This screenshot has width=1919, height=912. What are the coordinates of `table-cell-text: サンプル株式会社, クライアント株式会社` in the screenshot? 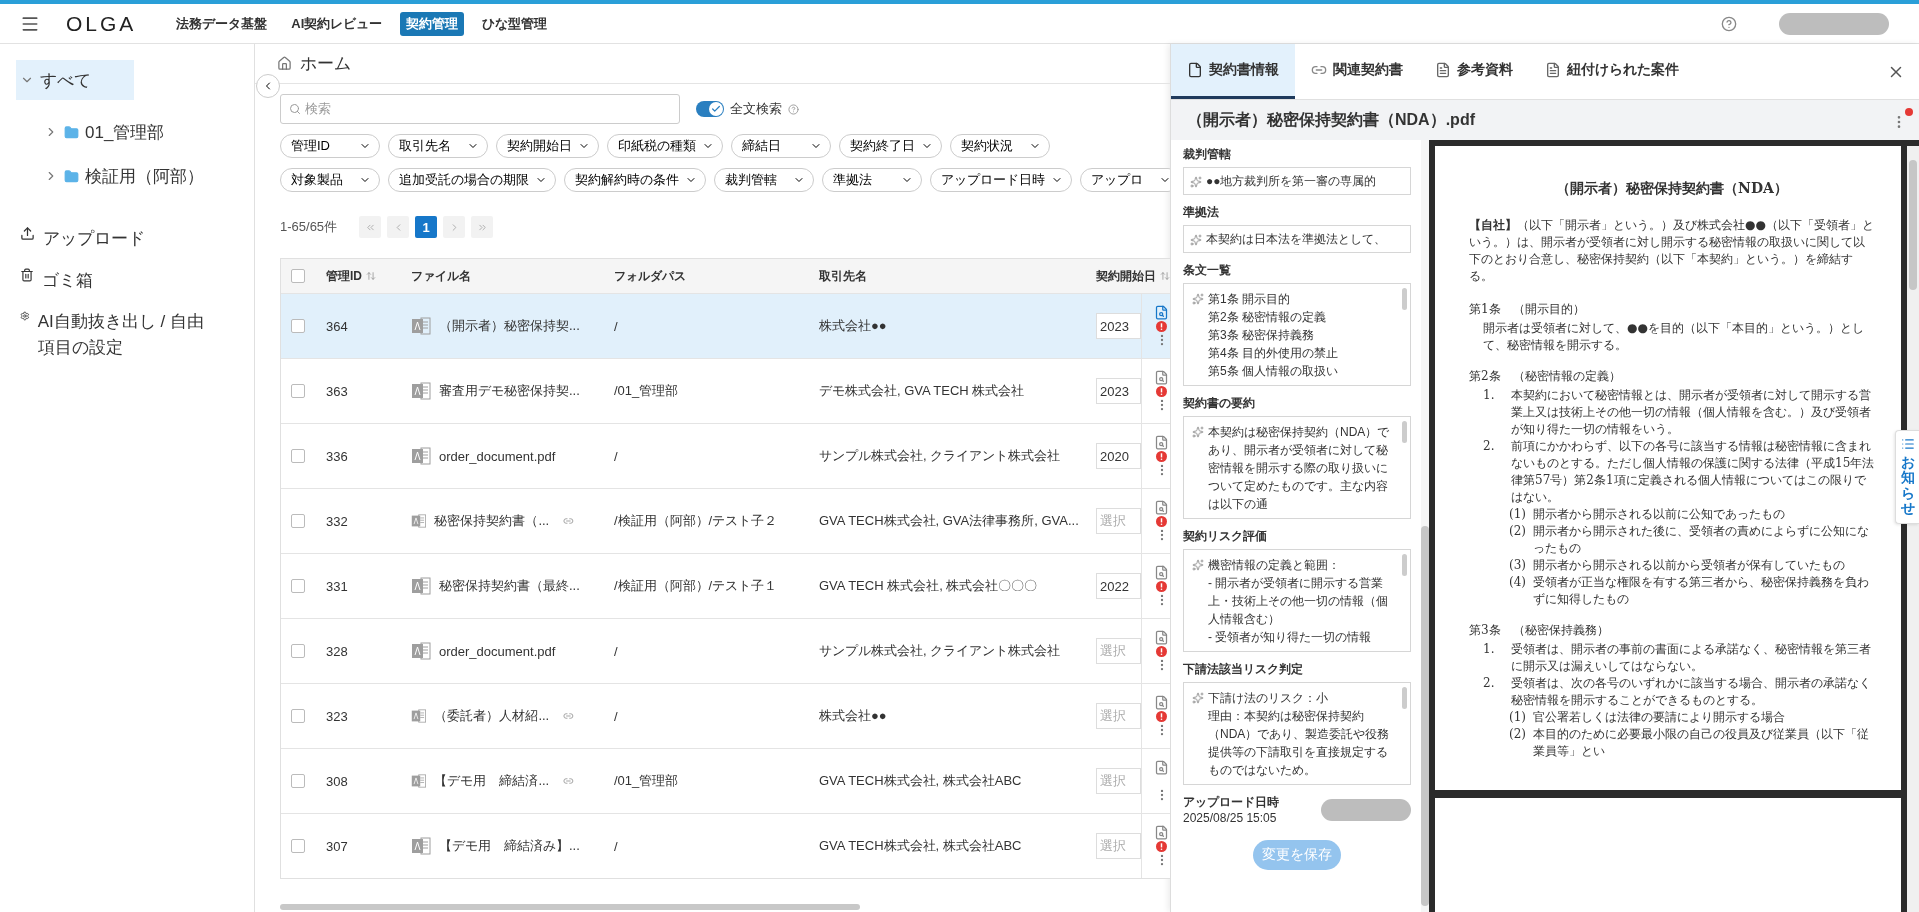 It's located at (940, 456).